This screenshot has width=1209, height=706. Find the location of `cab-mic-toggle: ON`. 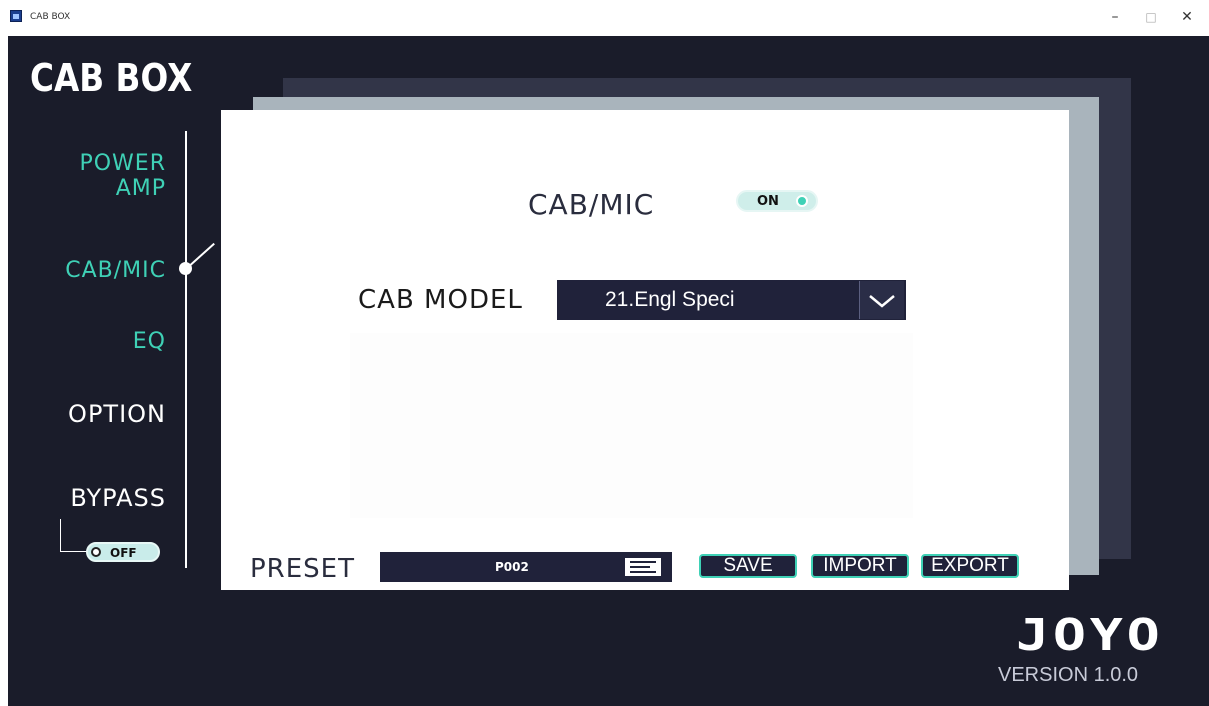

cab-mic-toggle: ON is located at coordinates (777, 201).